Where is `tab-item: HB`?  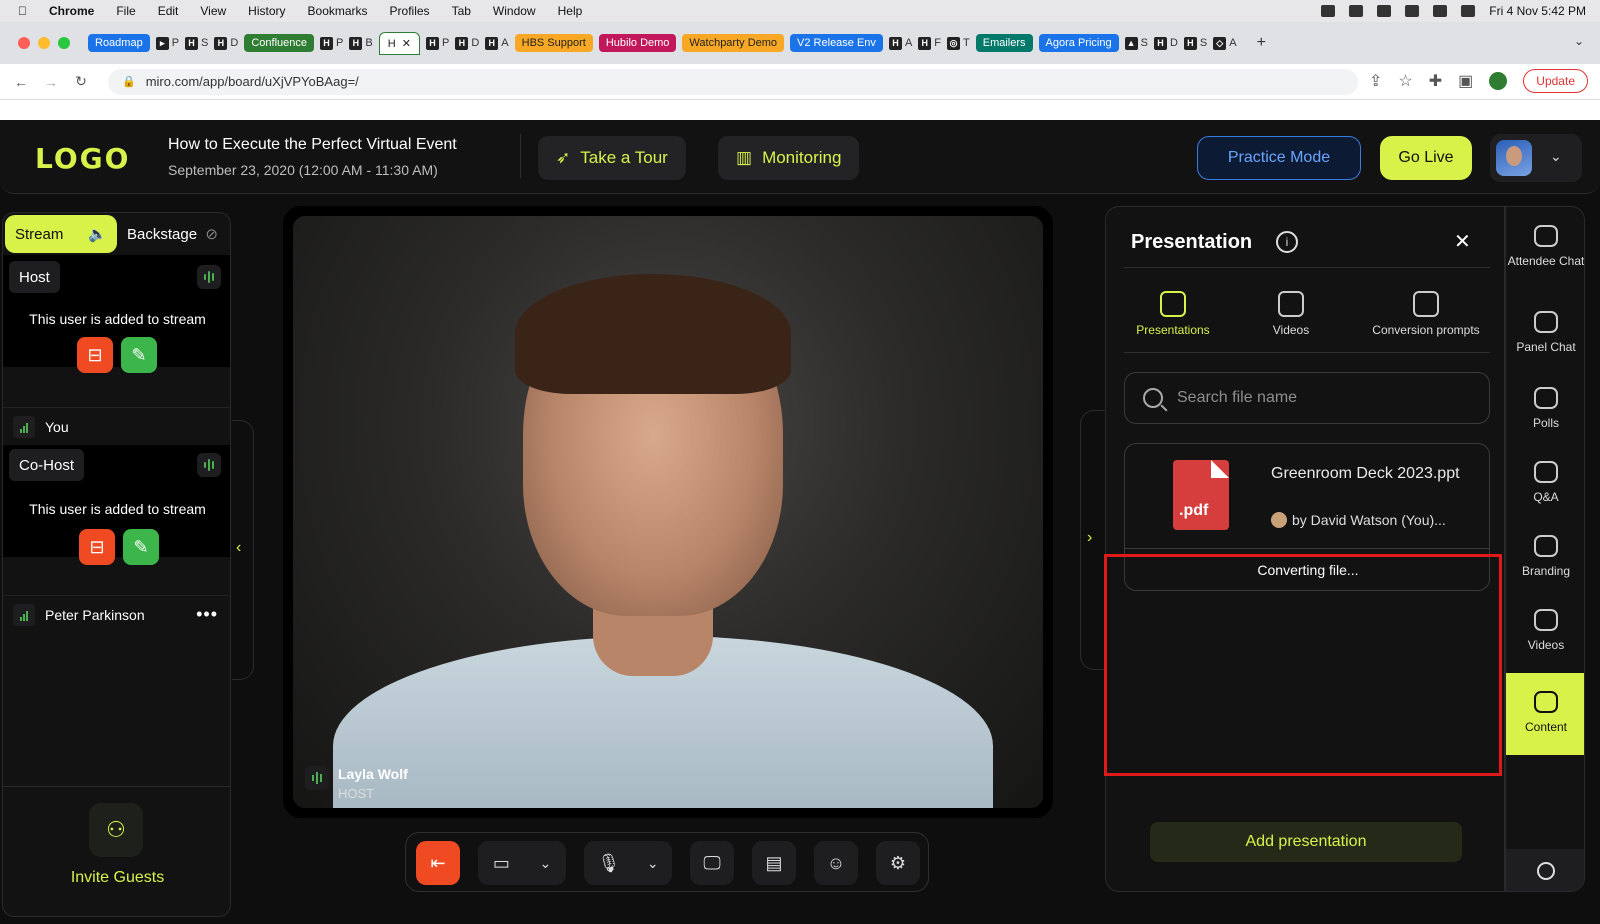 tab-item: HB is located at coordinates (361, 43).